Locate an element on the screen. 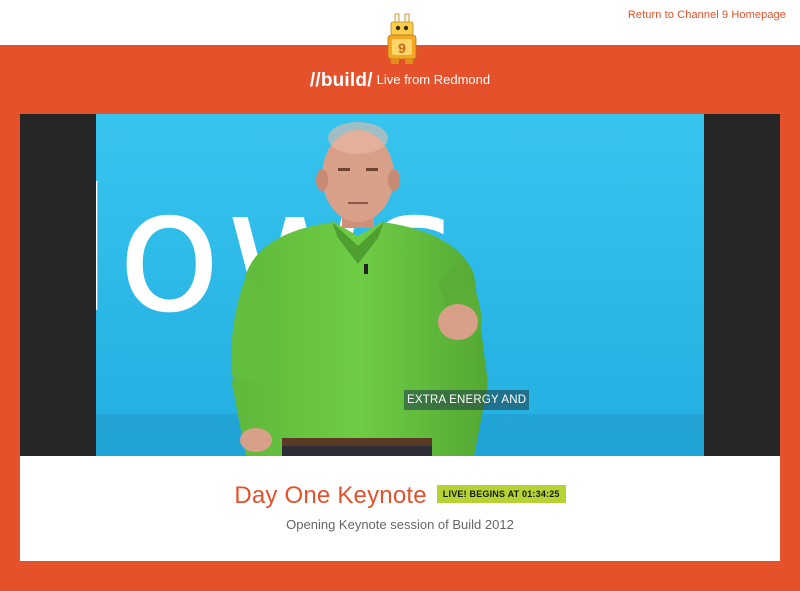  build-logo-text: //build/ is located at coordinates (341, 80).